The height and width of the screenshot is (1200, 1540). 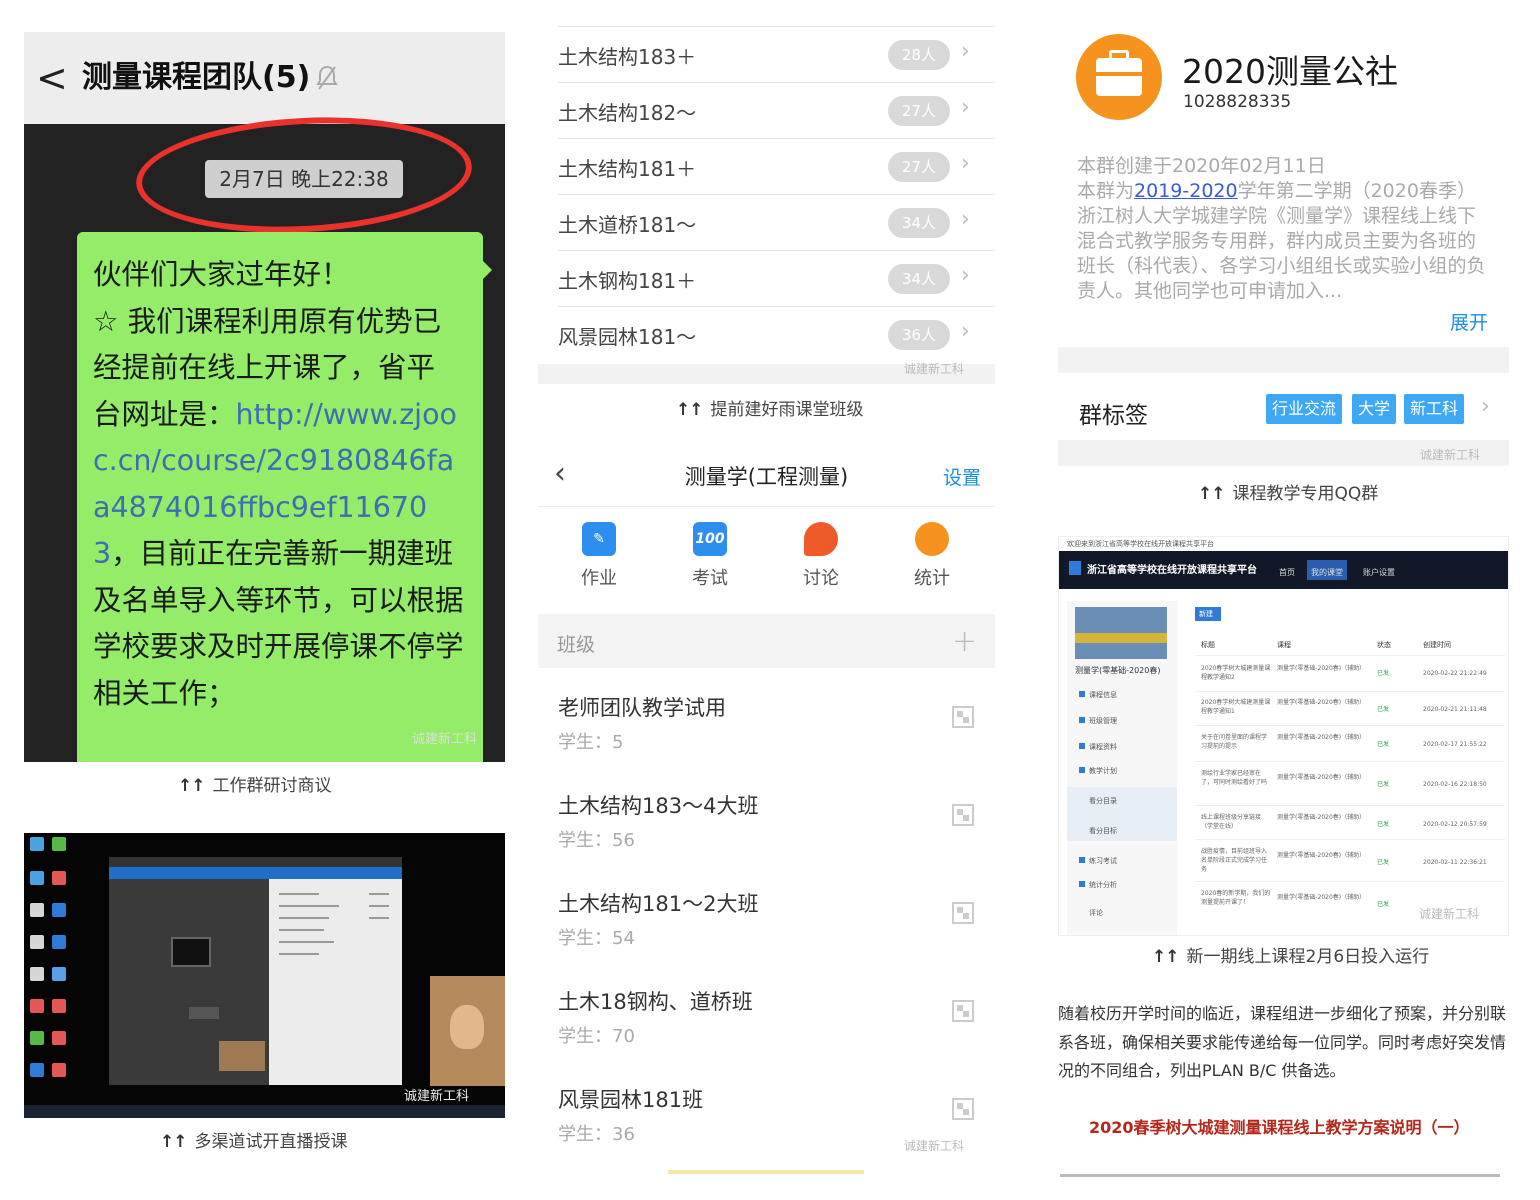 I want to click on chat-title: 测量课程团队(5), so click(x=196, y=77).